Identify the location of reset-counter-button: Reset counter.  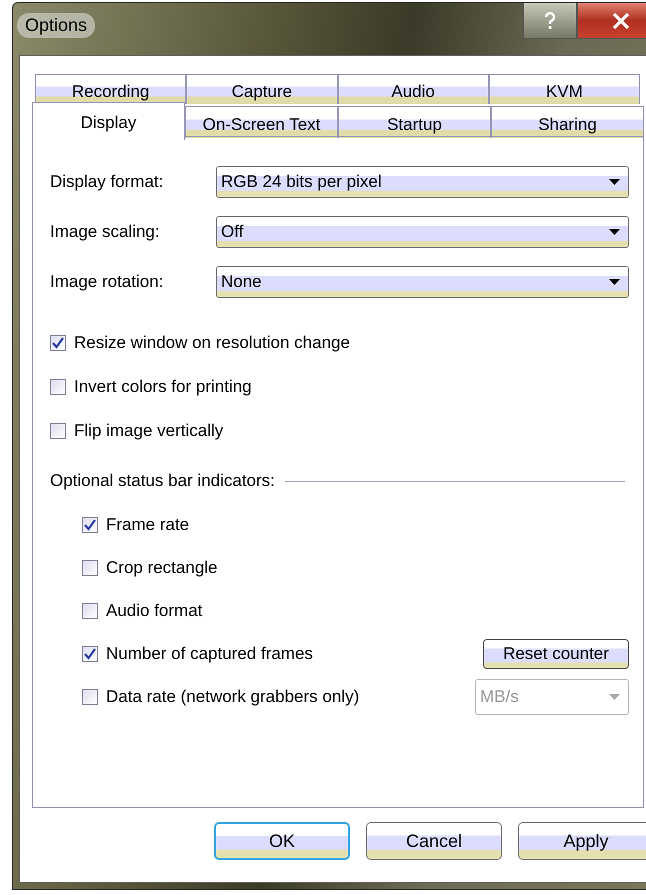
(556, 653).